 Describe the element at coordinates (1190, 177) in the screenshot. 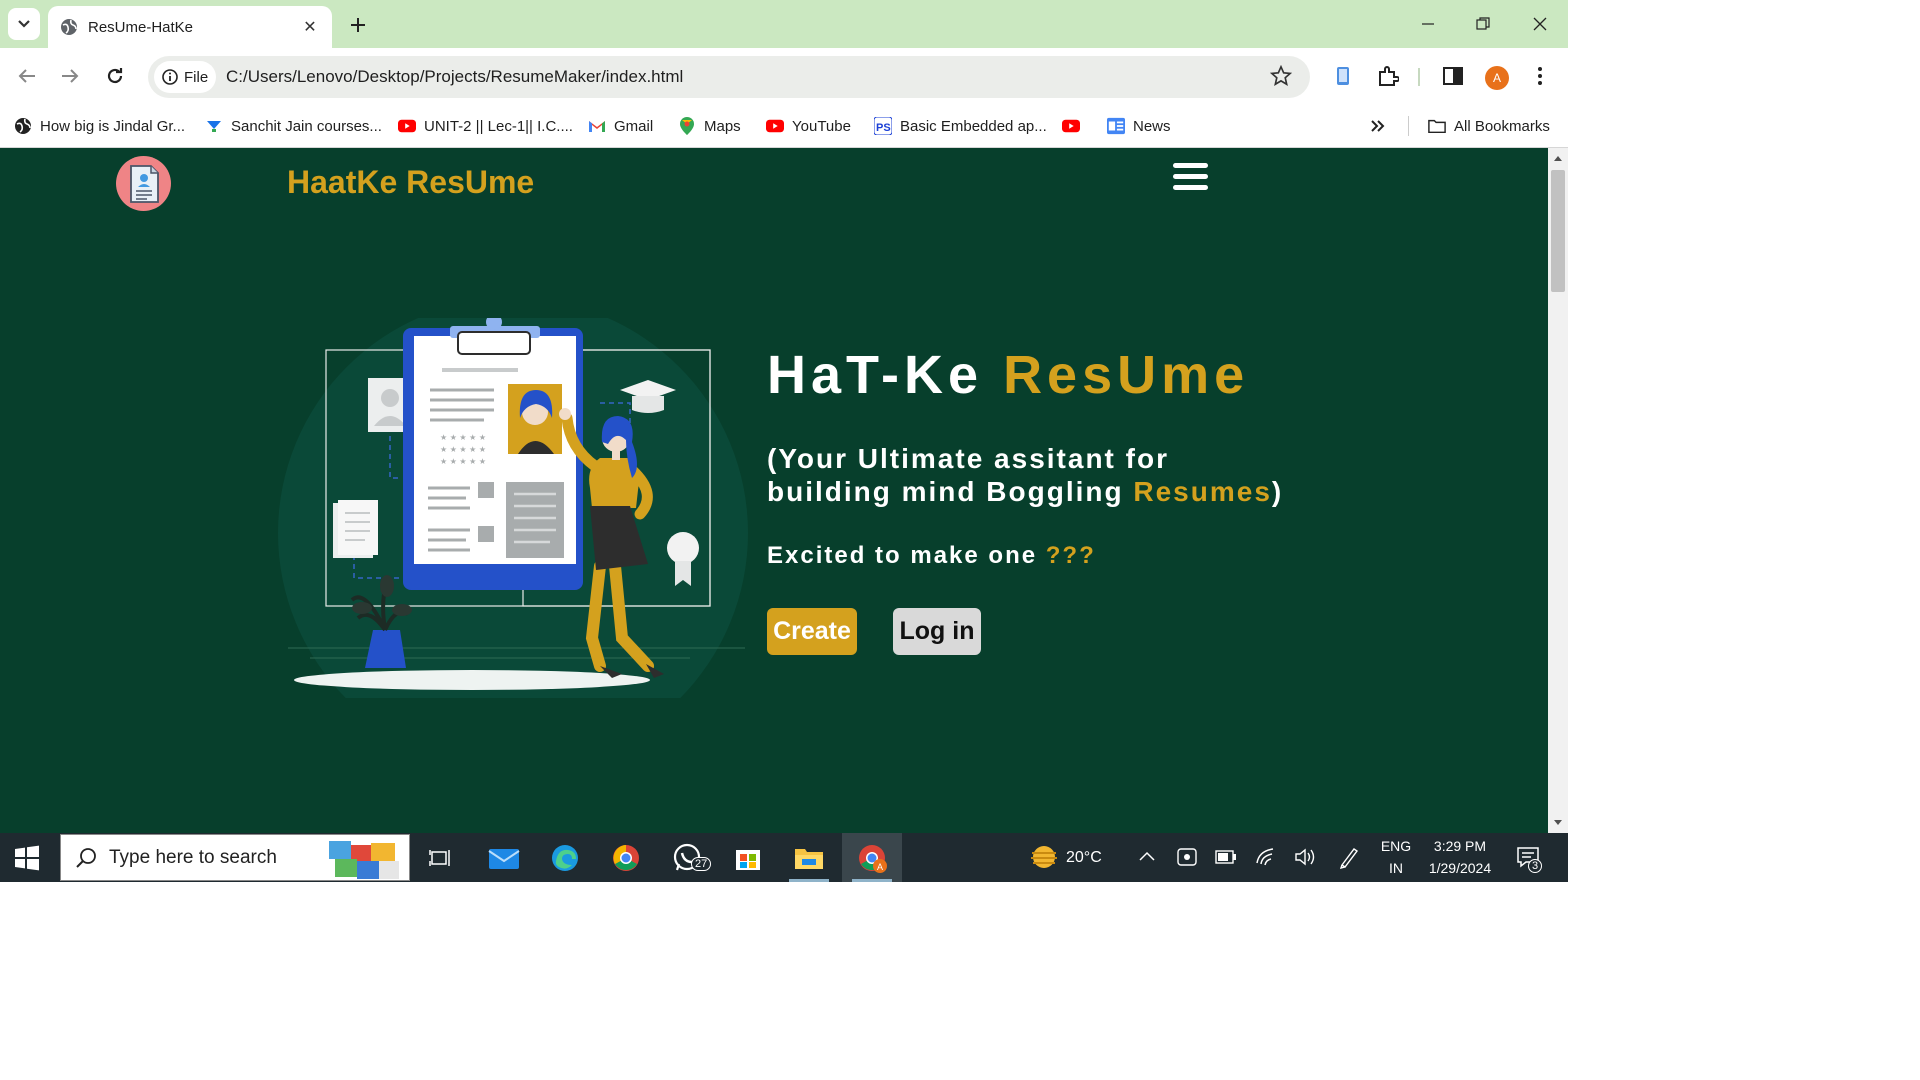

I see `hamburger-menu-button` at that location.